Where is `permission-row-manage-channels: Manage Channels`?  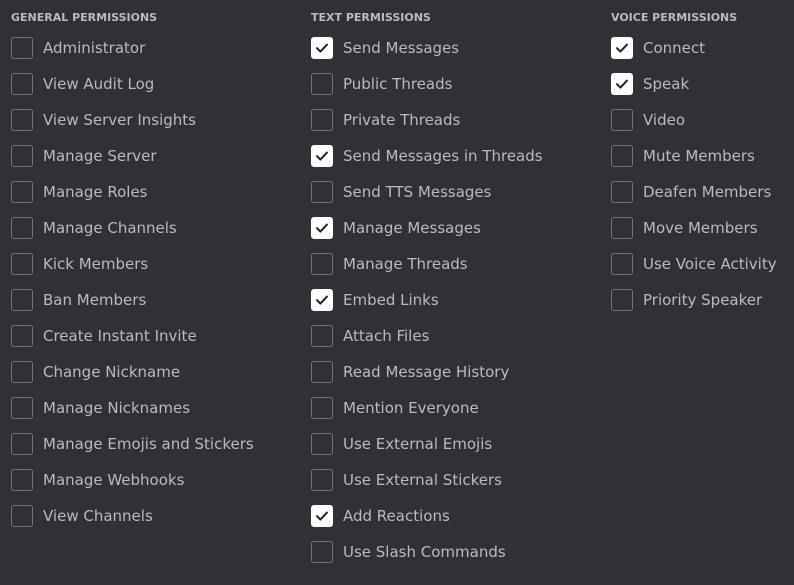
permission-row-manage-channels: Manage Channels is located at coordinates (151, 235).